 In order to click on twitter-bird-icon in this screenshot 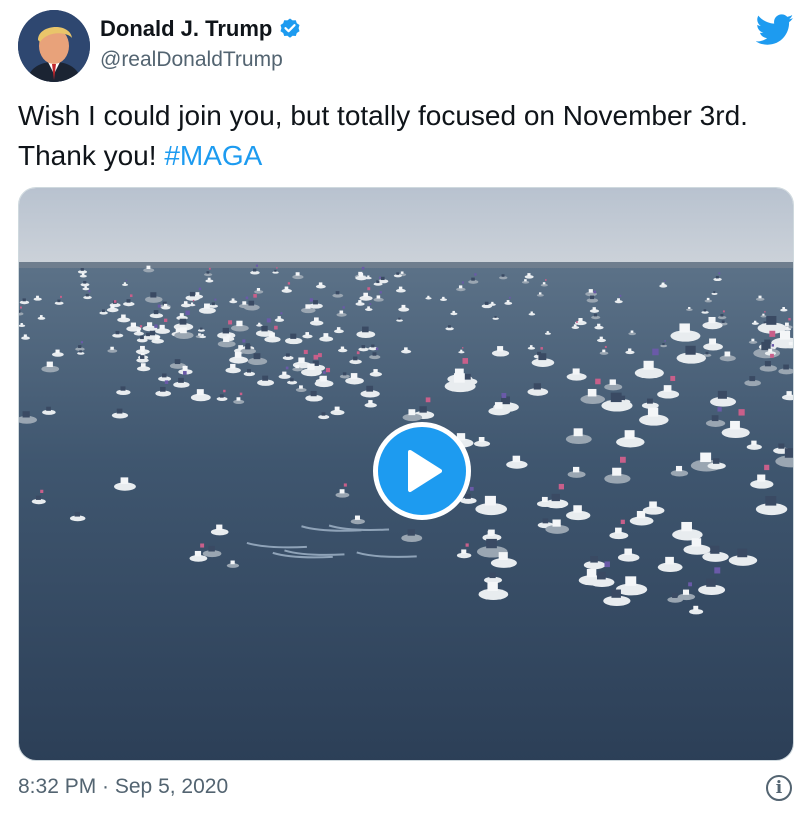, I will do `click(775, 30)`.